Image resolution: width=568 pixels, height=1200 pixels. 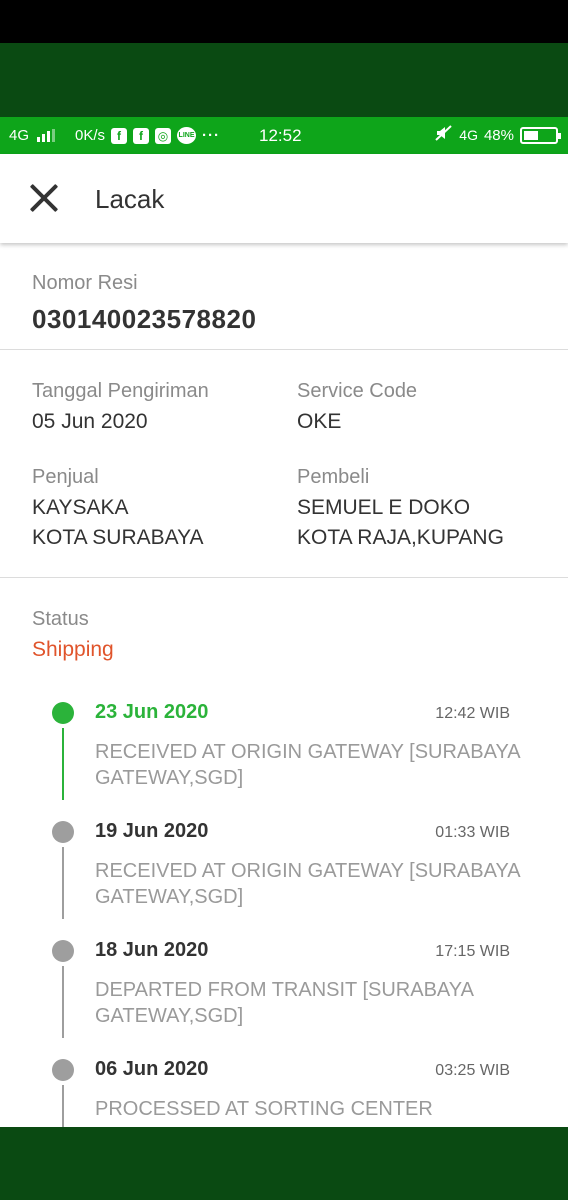 What do you see at coordinates (472, 1070) in the screenshot?
I see `event-time: 03:25 WIB` at bounding box center [472, 1070].